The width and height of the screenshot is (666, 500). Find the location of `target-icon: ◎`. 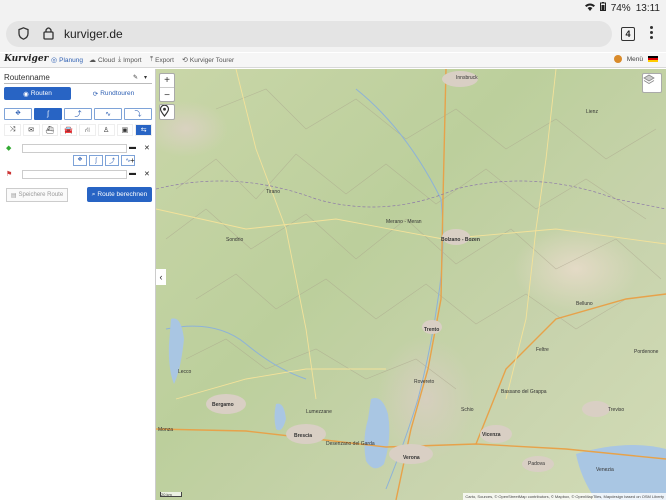

target-icon: ◎ is located at coordinates (54, 60).